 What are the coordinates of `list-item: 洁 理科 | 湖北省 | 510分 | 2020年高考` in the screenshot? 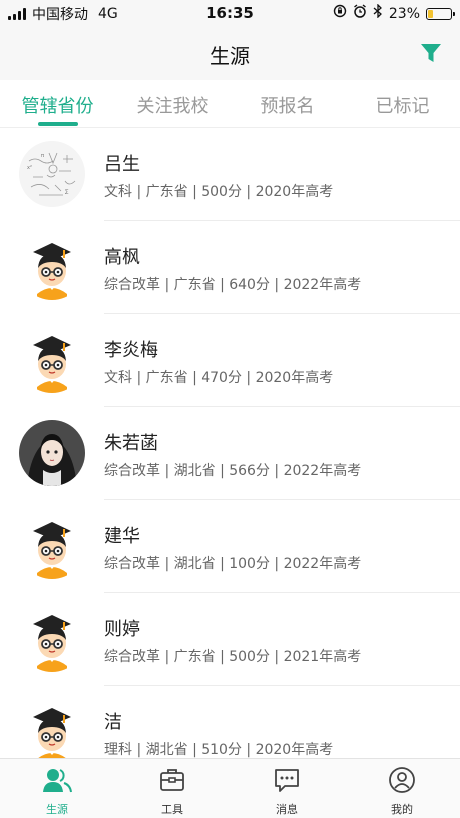 It's located at (230, 722).